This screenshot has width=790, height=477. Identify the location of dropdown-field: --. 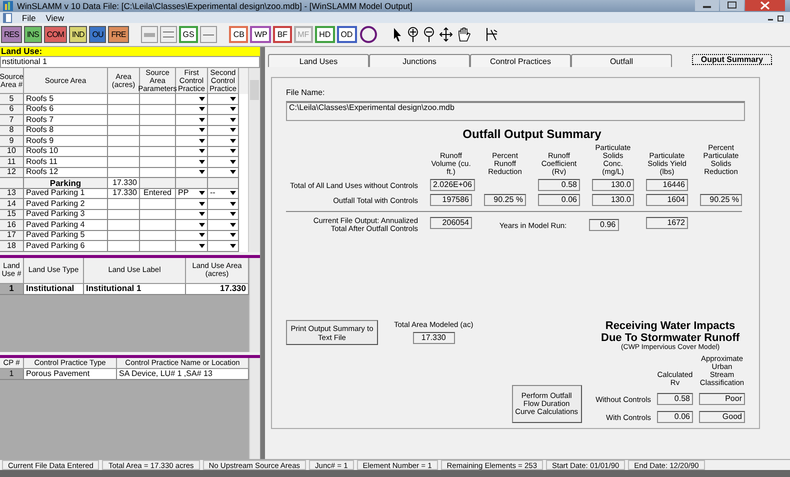
(223, 193).